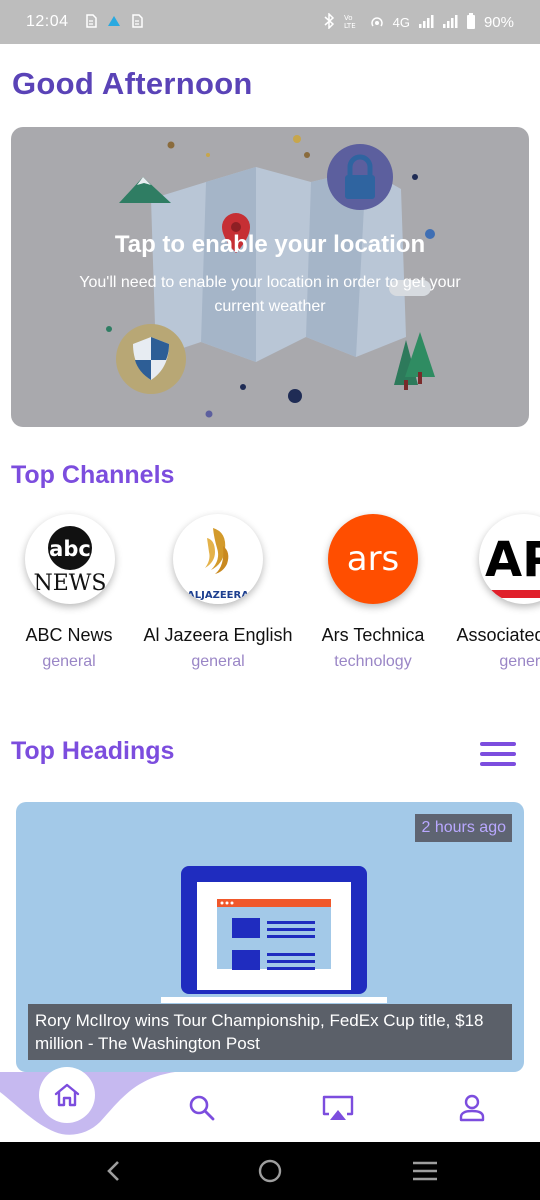  Describe the element at coordinates (348, 18) in the screenshot. I see `svg-text: Vo` at that location.